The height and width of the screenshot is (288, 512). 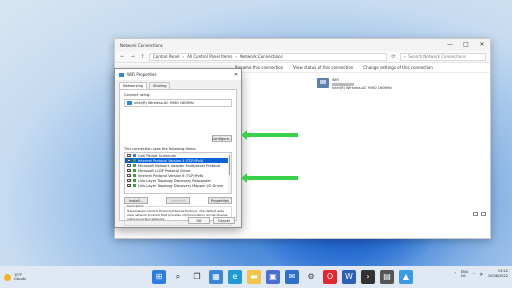 What do you see at coordinates (236, 75) in the screenshot?
I see `dialog-close-button: ✕` at bounding box center [236, 75].